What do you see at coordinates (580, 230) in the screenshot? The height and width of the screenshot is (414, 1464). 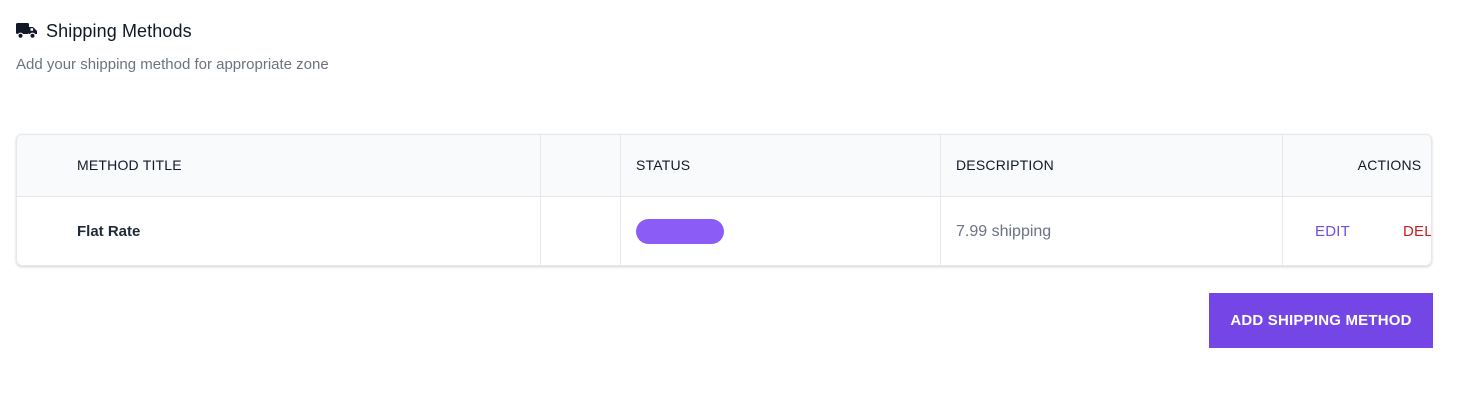 I see `empty-cell` at bounding box center [580, 230].